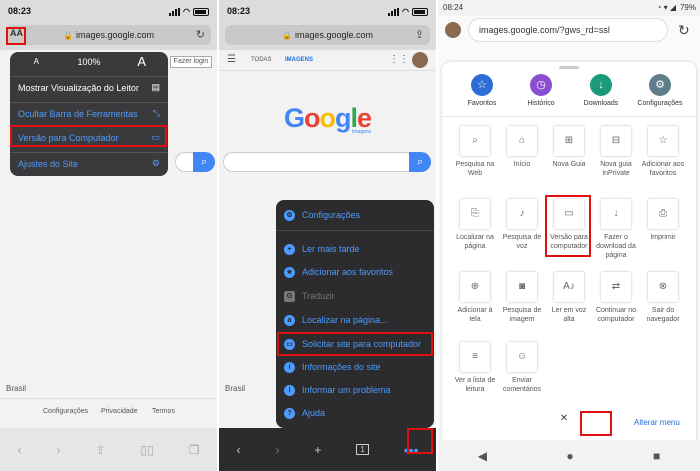 The height and width of the screenshot is (471, 700). I want to click on font-smaller-button: A, so click(36, 62).